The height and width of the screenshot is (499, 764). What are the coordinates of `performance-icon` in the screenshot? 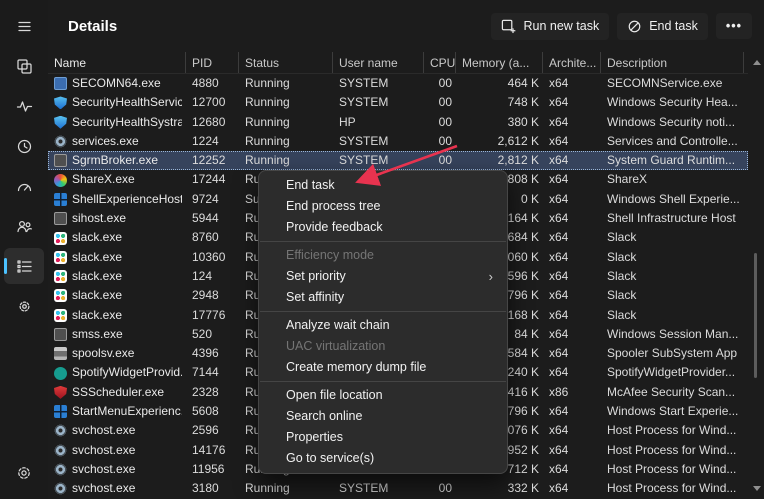 It's located at (24, 106).